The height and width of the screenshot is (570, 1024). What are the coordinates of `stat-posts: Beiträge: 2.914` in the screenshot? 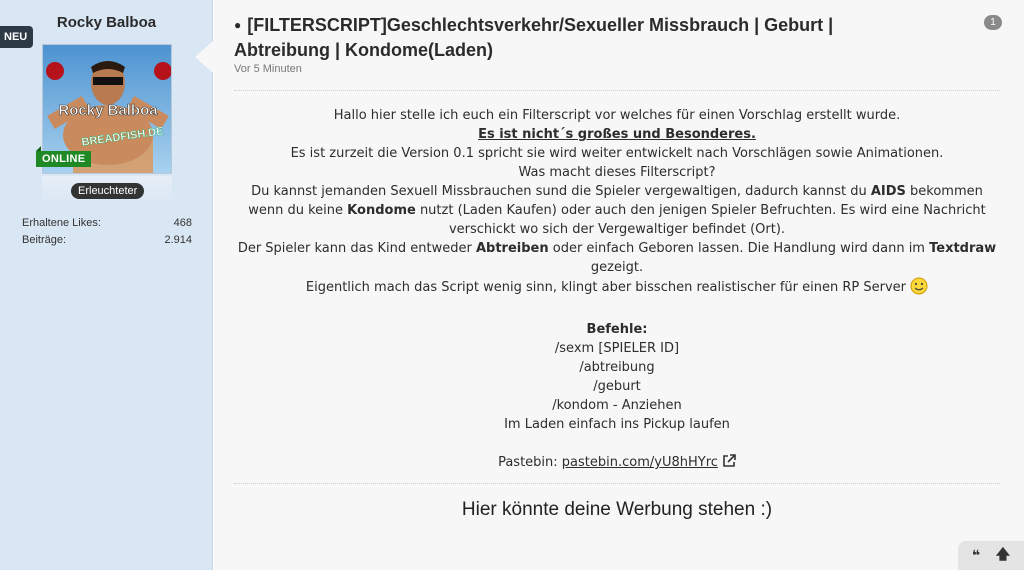 It's located at (107, 240).